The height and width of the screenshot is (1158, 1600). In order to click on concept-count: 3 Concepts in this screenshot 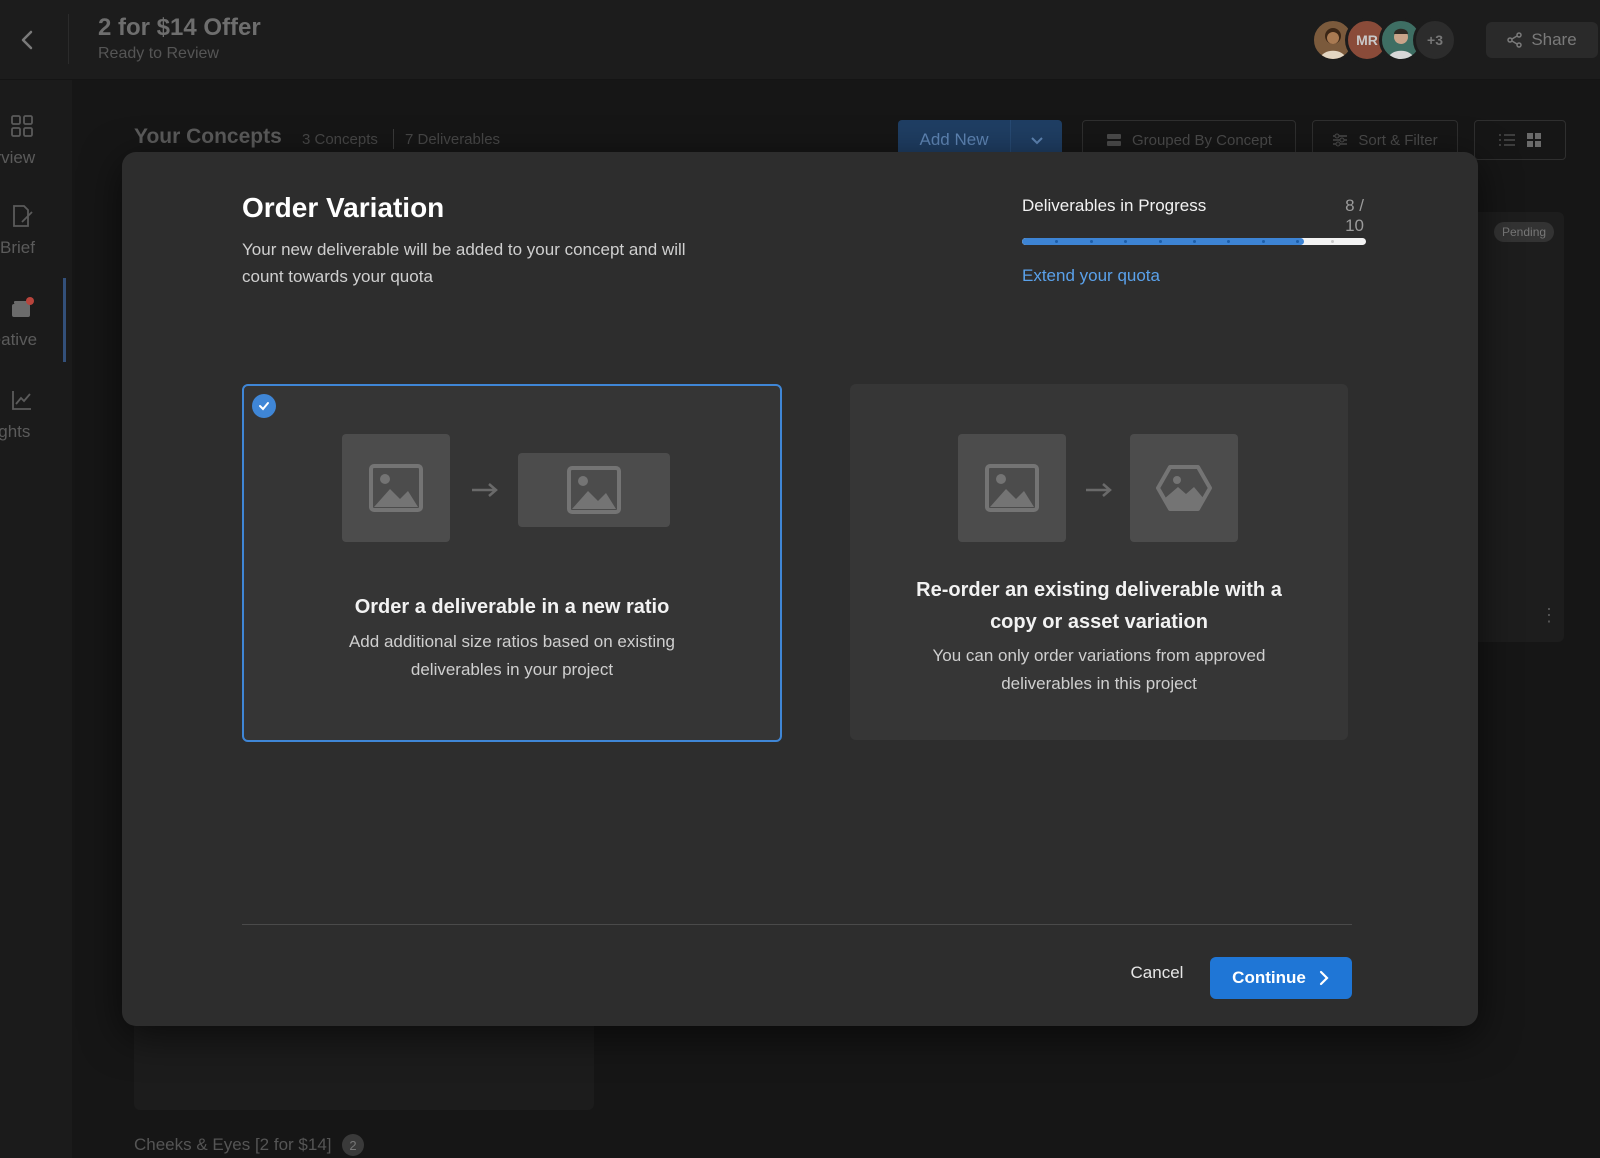, I will do `click(340, 139)`.